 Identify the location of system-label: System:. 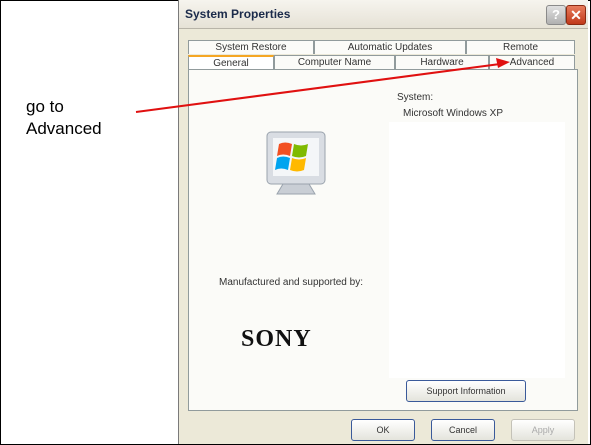
(415, 97).